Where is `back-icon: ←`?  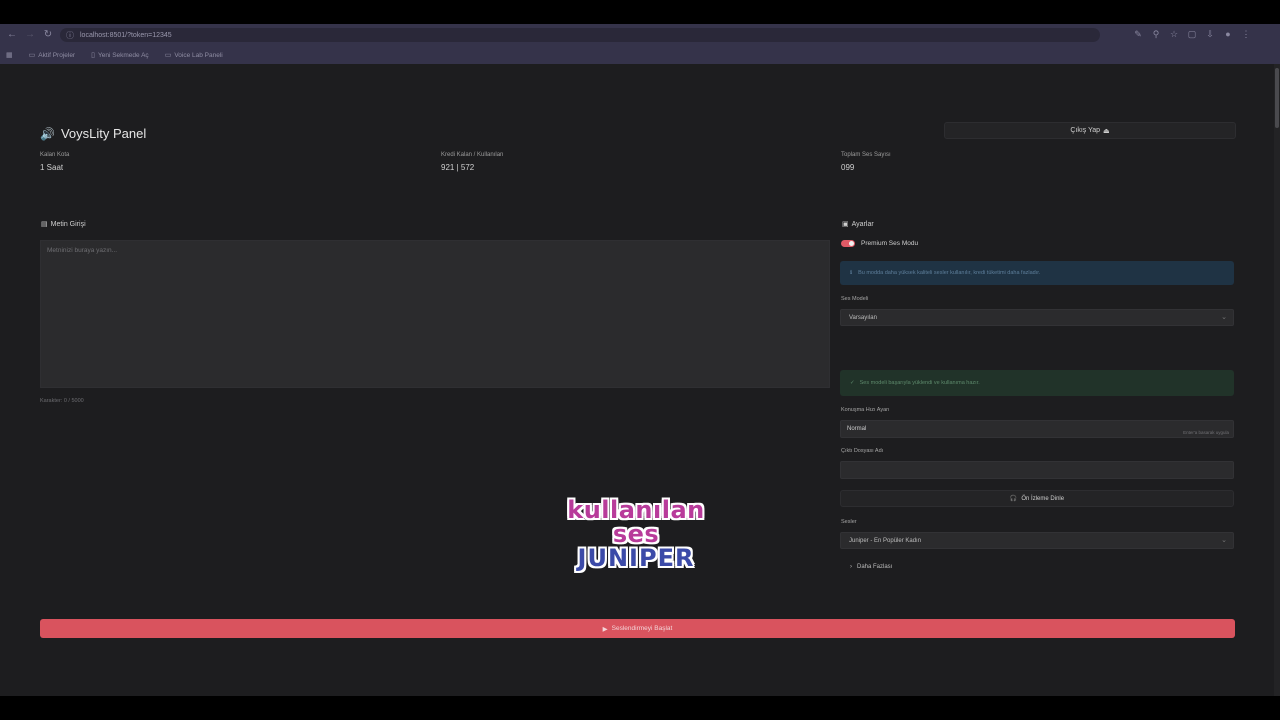
back-icon: ← is located at coordinates (12, 35).